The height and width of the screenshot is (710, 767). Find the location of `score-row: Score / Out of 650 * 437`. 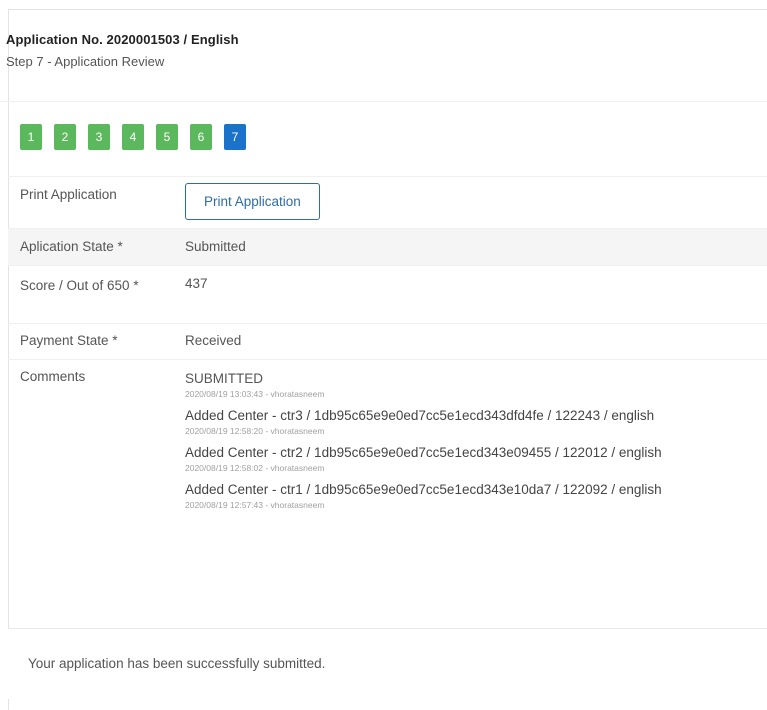

score-row: Score / Out of 650 * 437 is located at coordinates (387, 294).